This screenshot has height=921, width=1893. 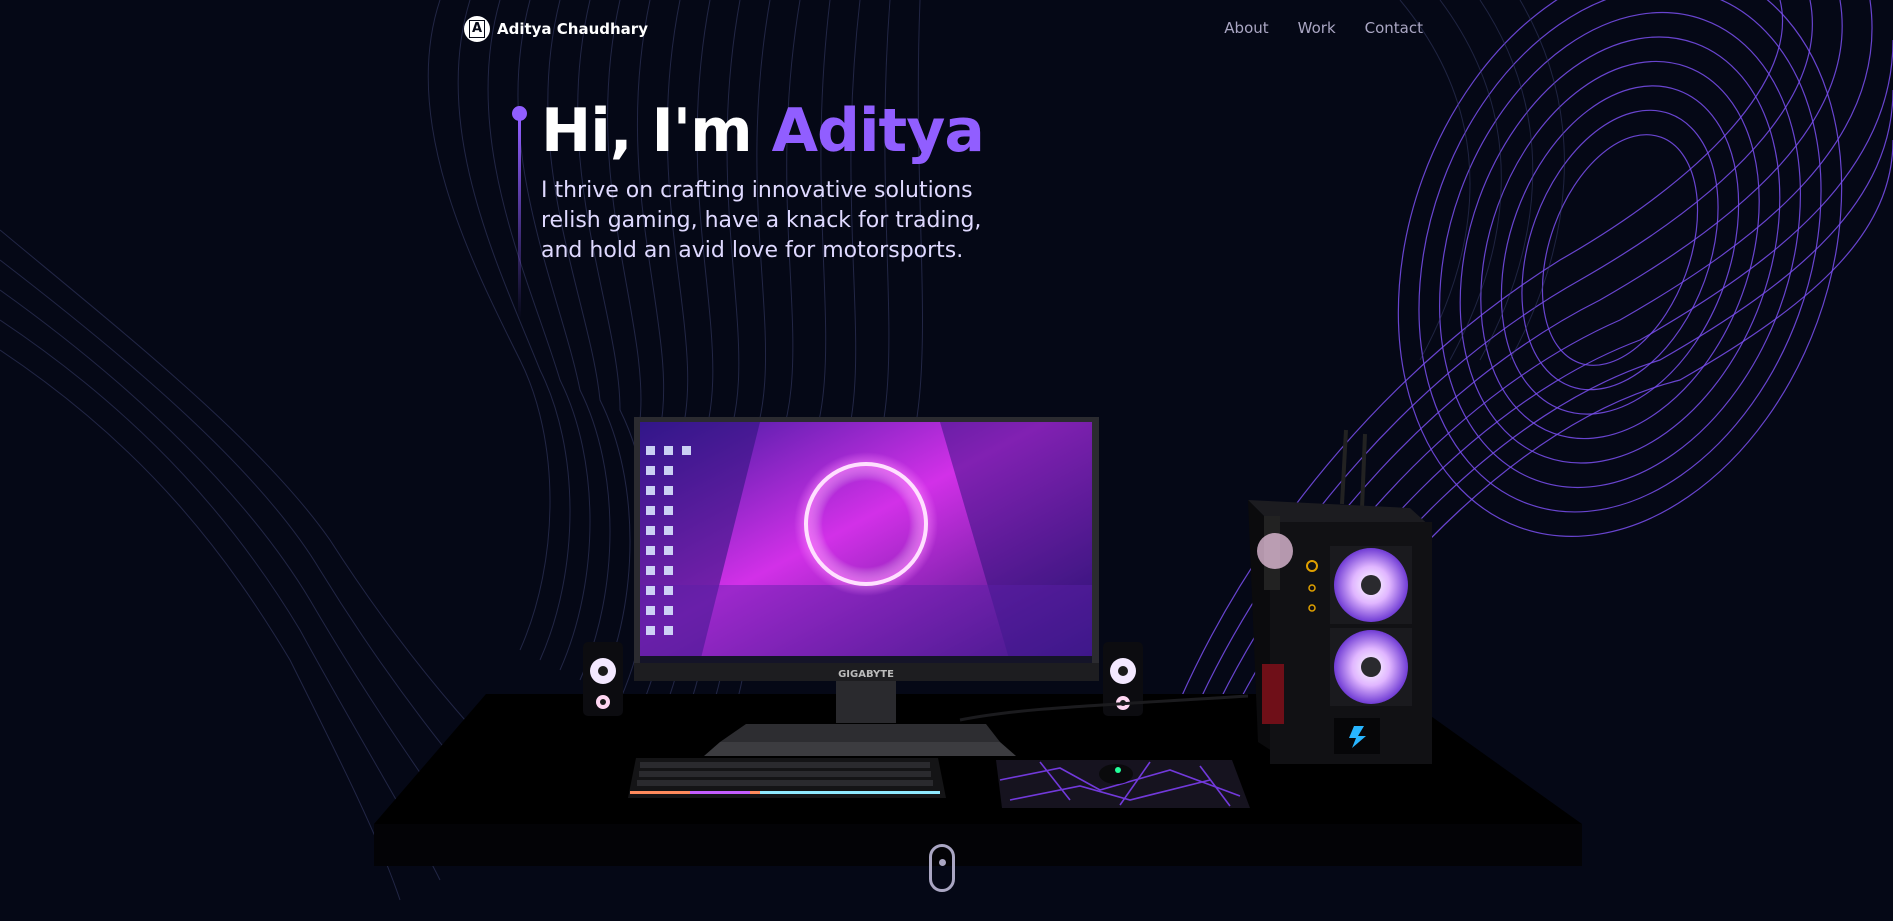 What do you see at coordinates (866, 674) in the screenshot?
I see `monitor-brand-label: GIGABYTE` at bounding box center [866, 674].